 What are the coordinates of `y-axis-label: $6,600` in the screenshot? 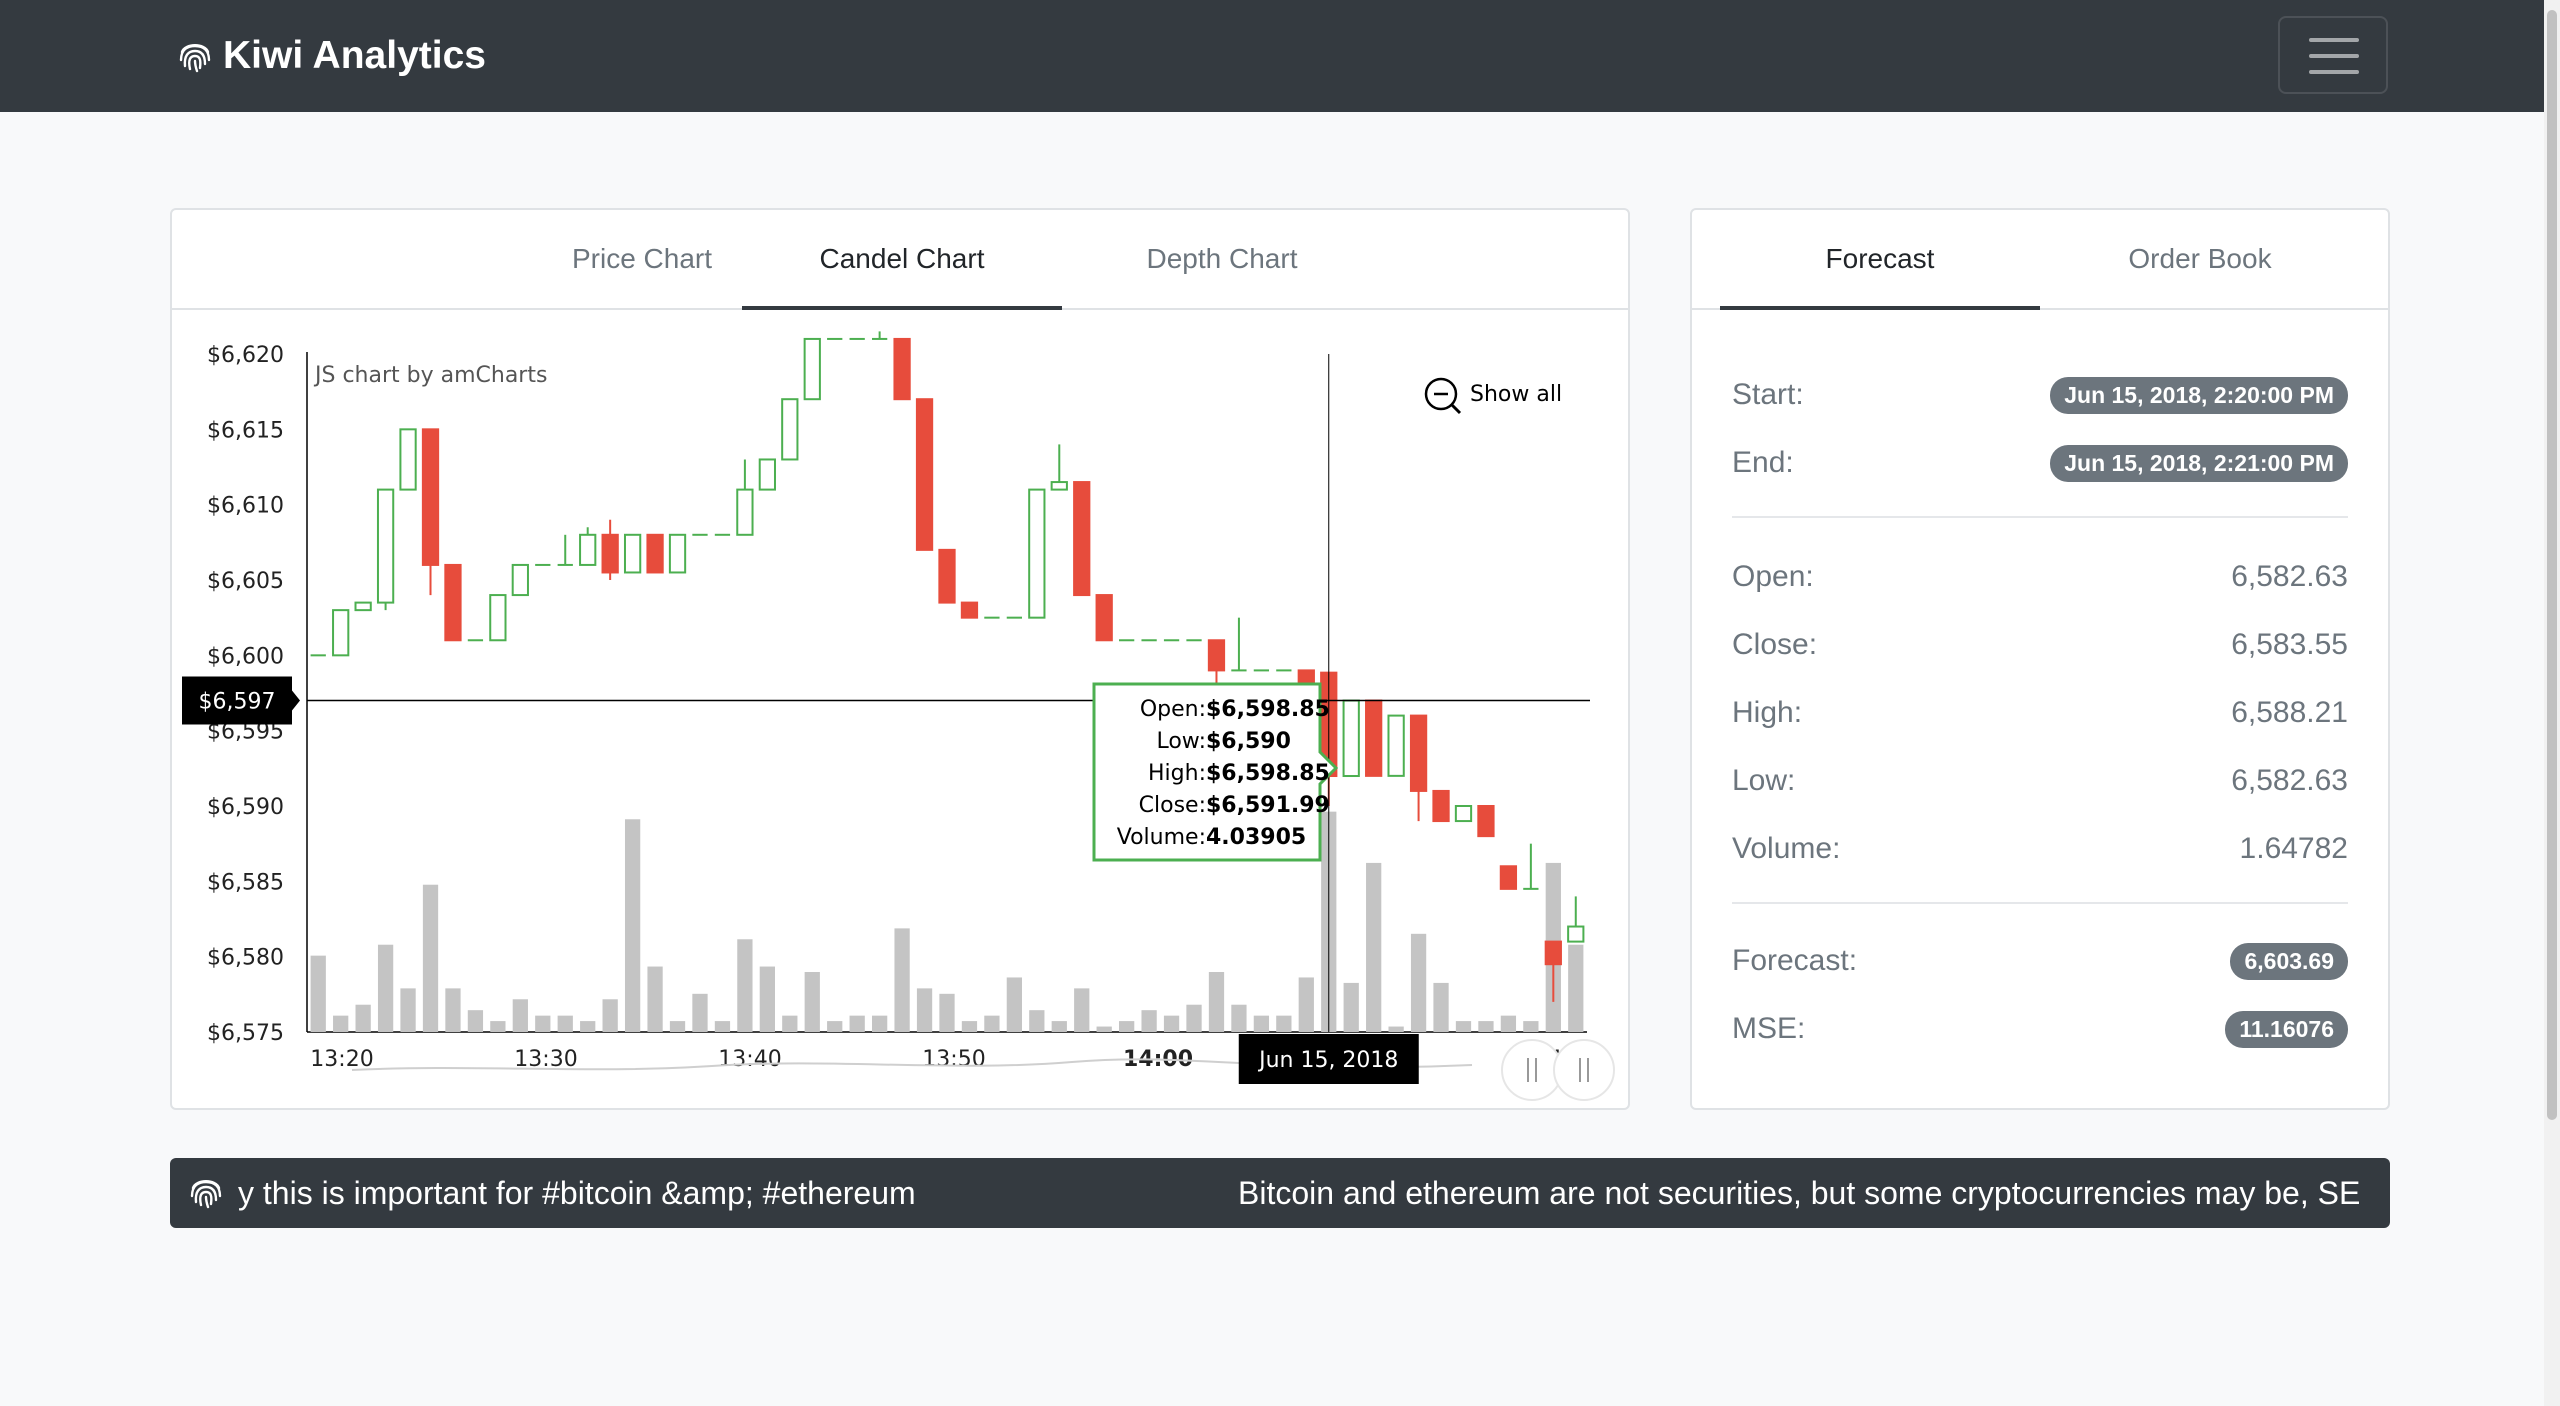 It's located at (245, 656).